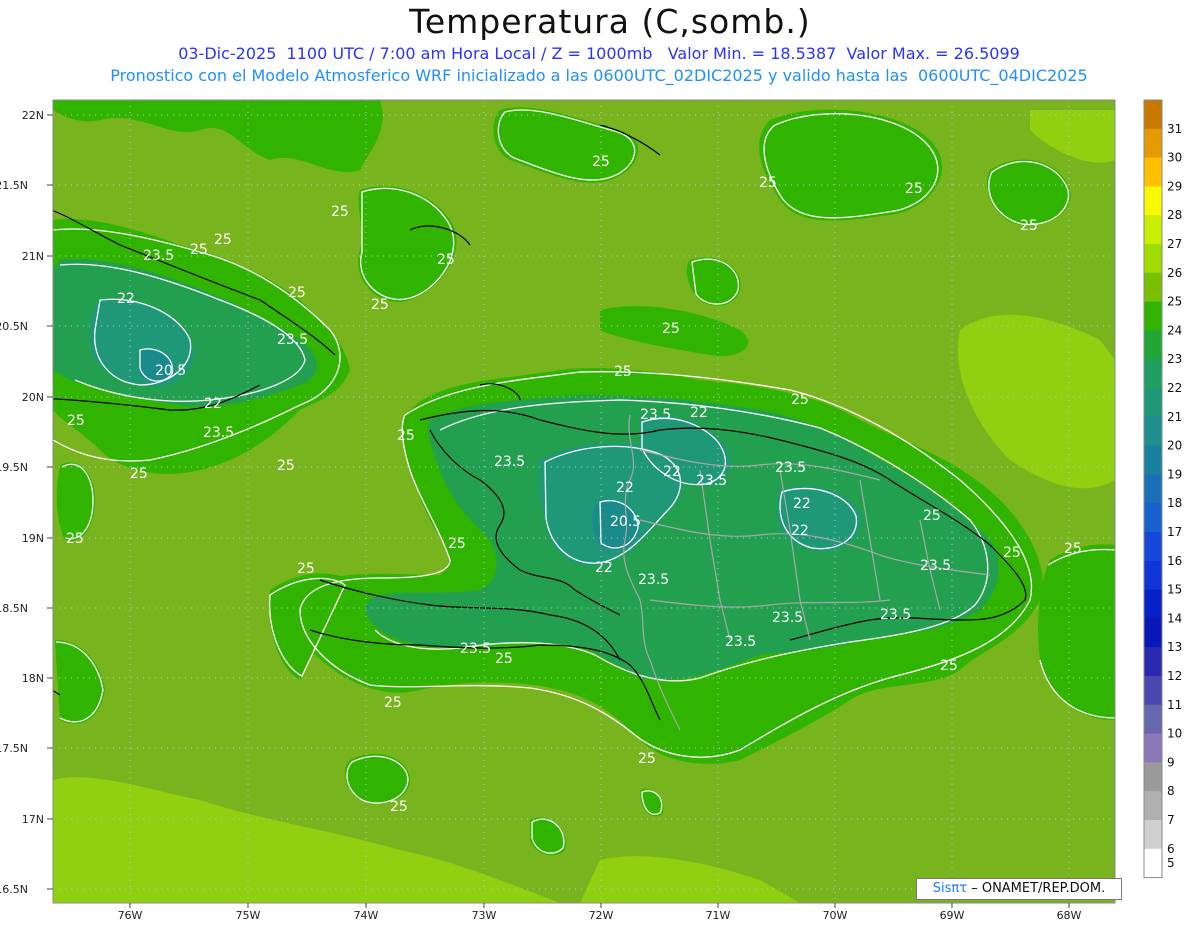 The width and height of the screenshot is (1200, 927). What do you see at coordinates (1174, 532) in the screenshot?
I see `colorbar-label: 17` at bounding box center [1174, 532].